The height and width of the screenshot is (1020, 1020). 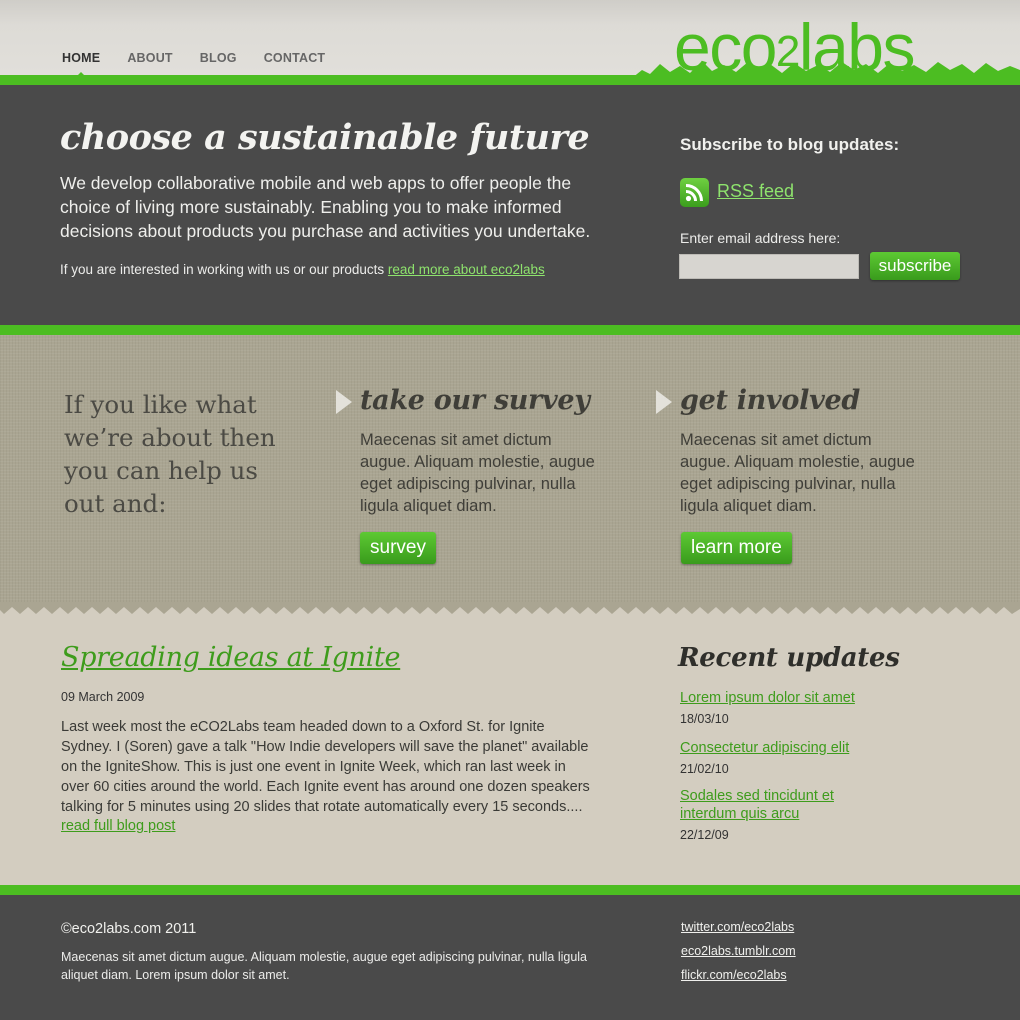 What do you see at coordinates (734, 975) in the screenshot?
I see `flickr-link: flickr.com/eco2labs` at bounding box center [734, 975].